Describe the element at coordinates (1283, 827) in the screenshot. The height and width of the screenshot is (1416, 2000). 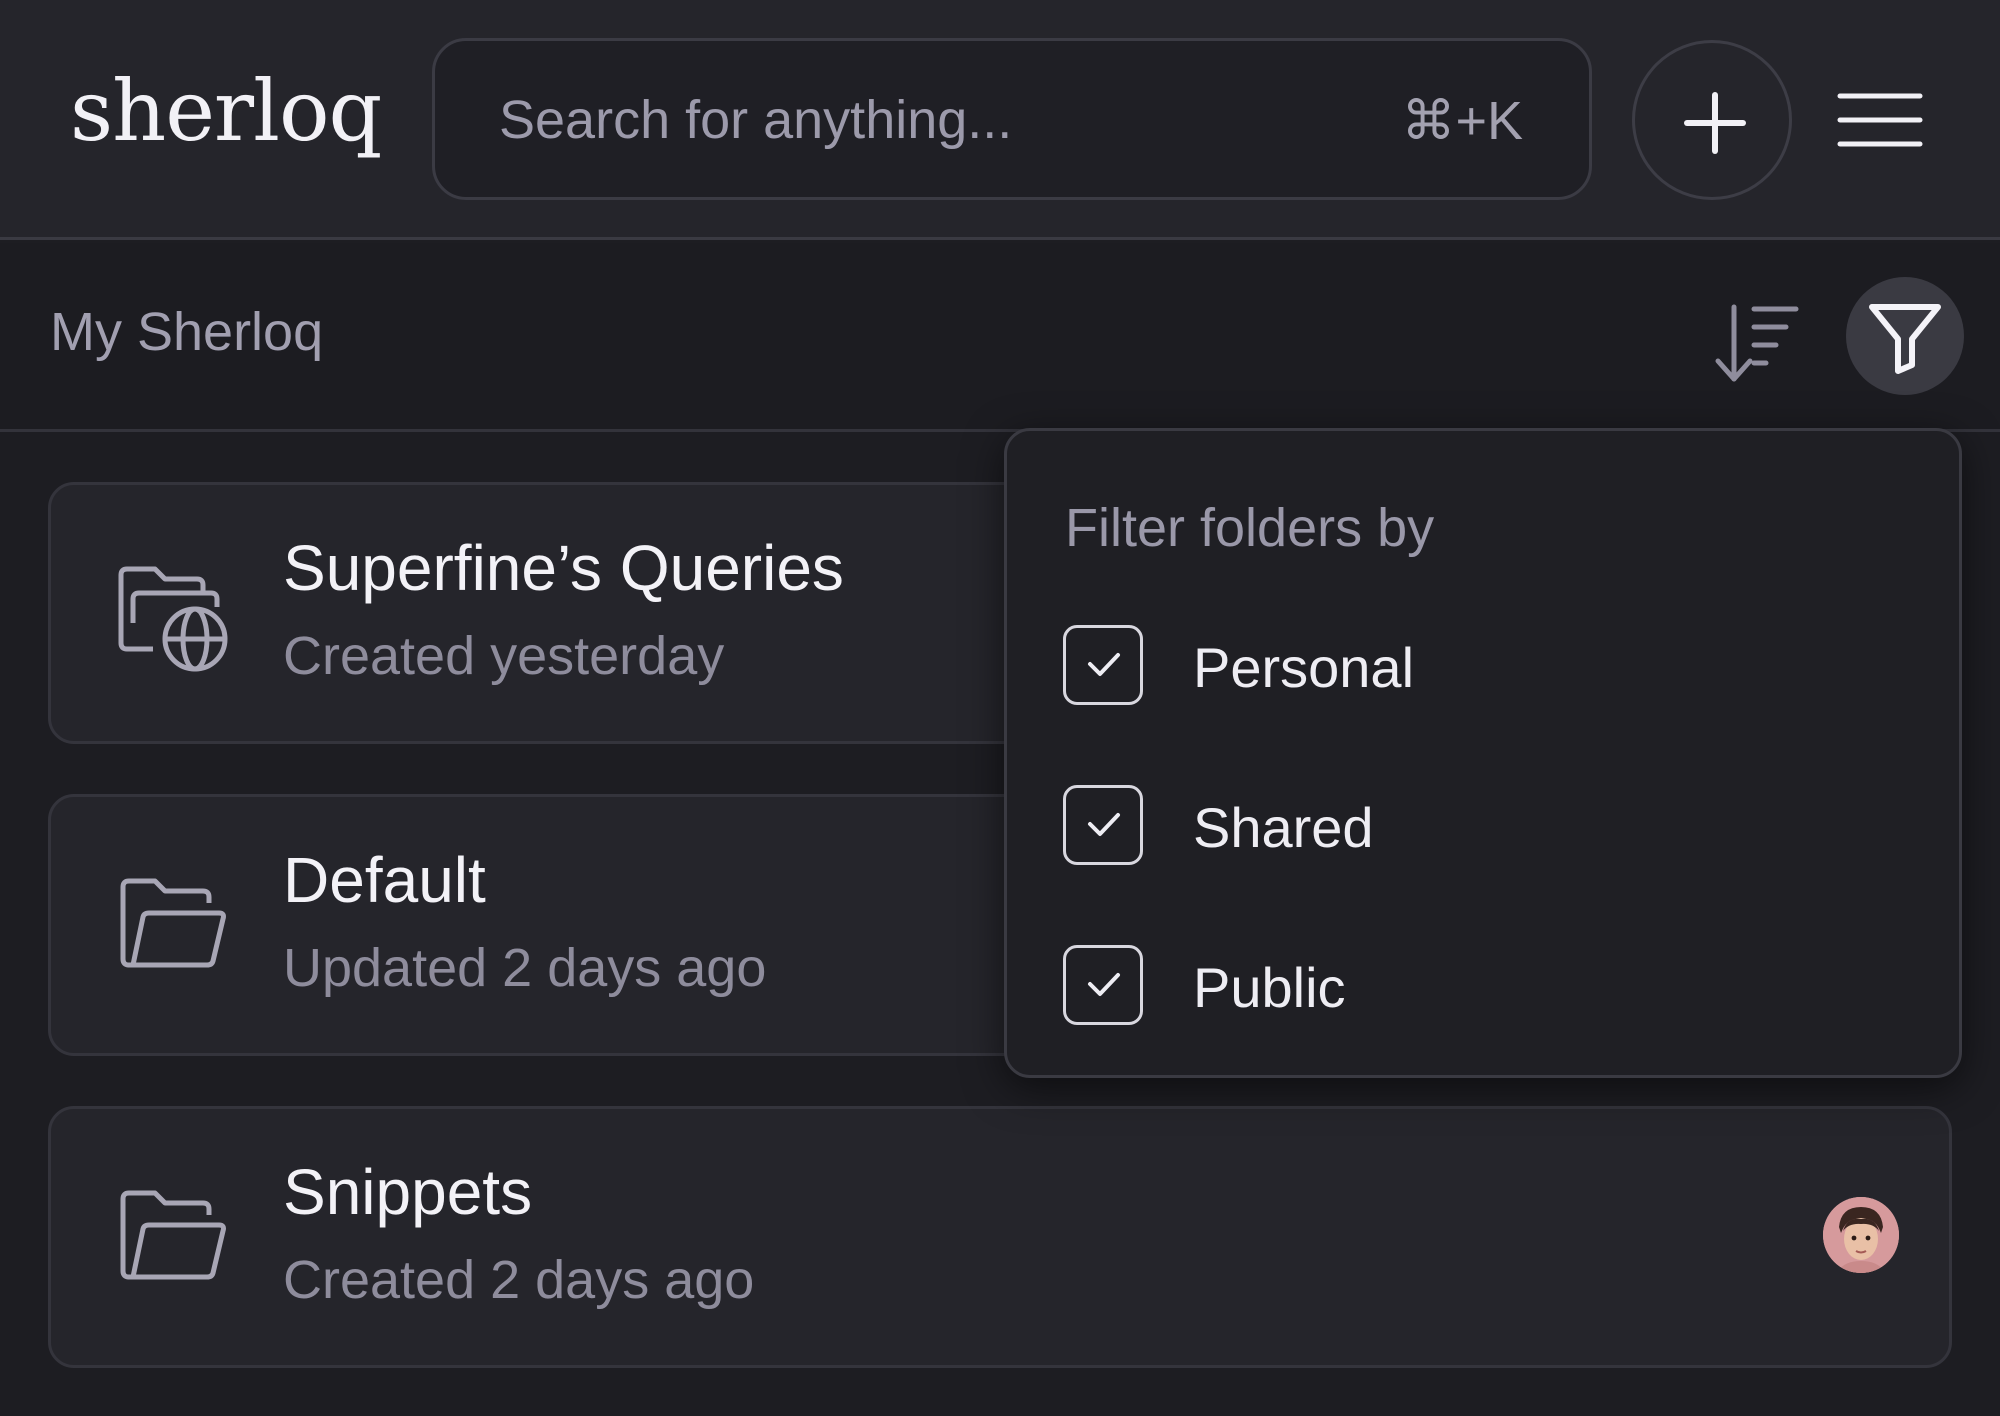
I see `filter-option-label: Shared` at that location.